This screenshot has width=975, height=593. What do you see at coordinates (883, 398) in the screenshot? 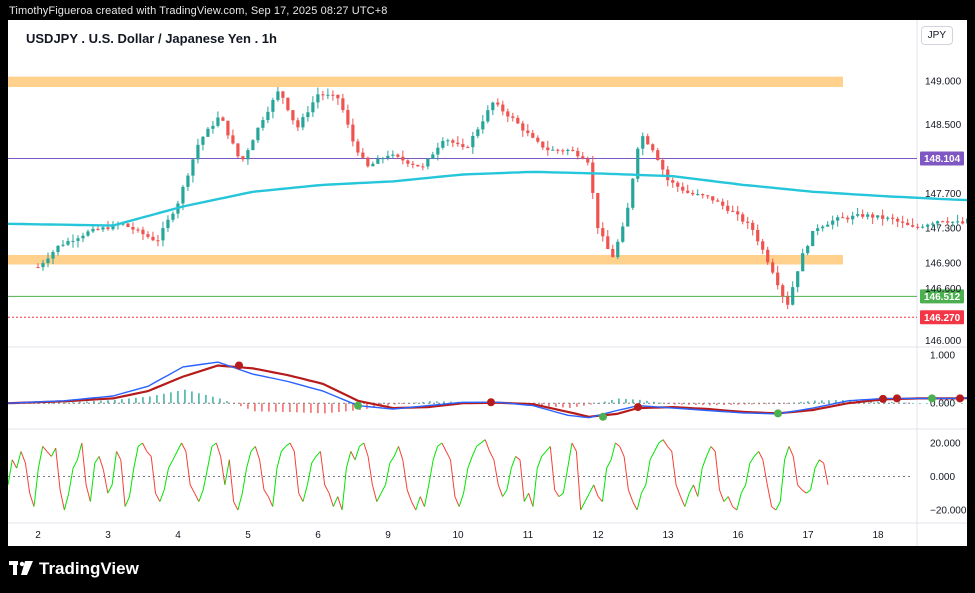
I see `macd-cross-dot` at bounding box center [883, 398].